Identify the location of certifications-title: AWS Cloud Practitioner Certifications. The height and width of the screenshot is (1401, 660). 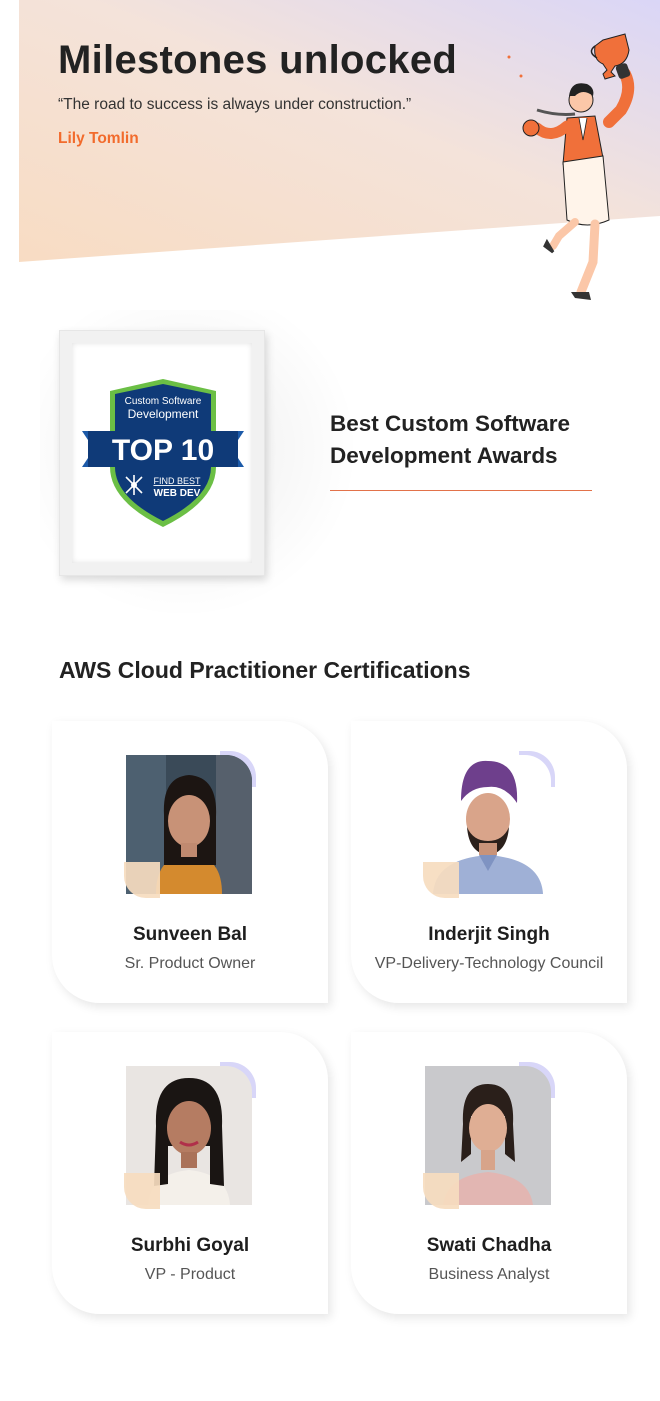
(265, 670).